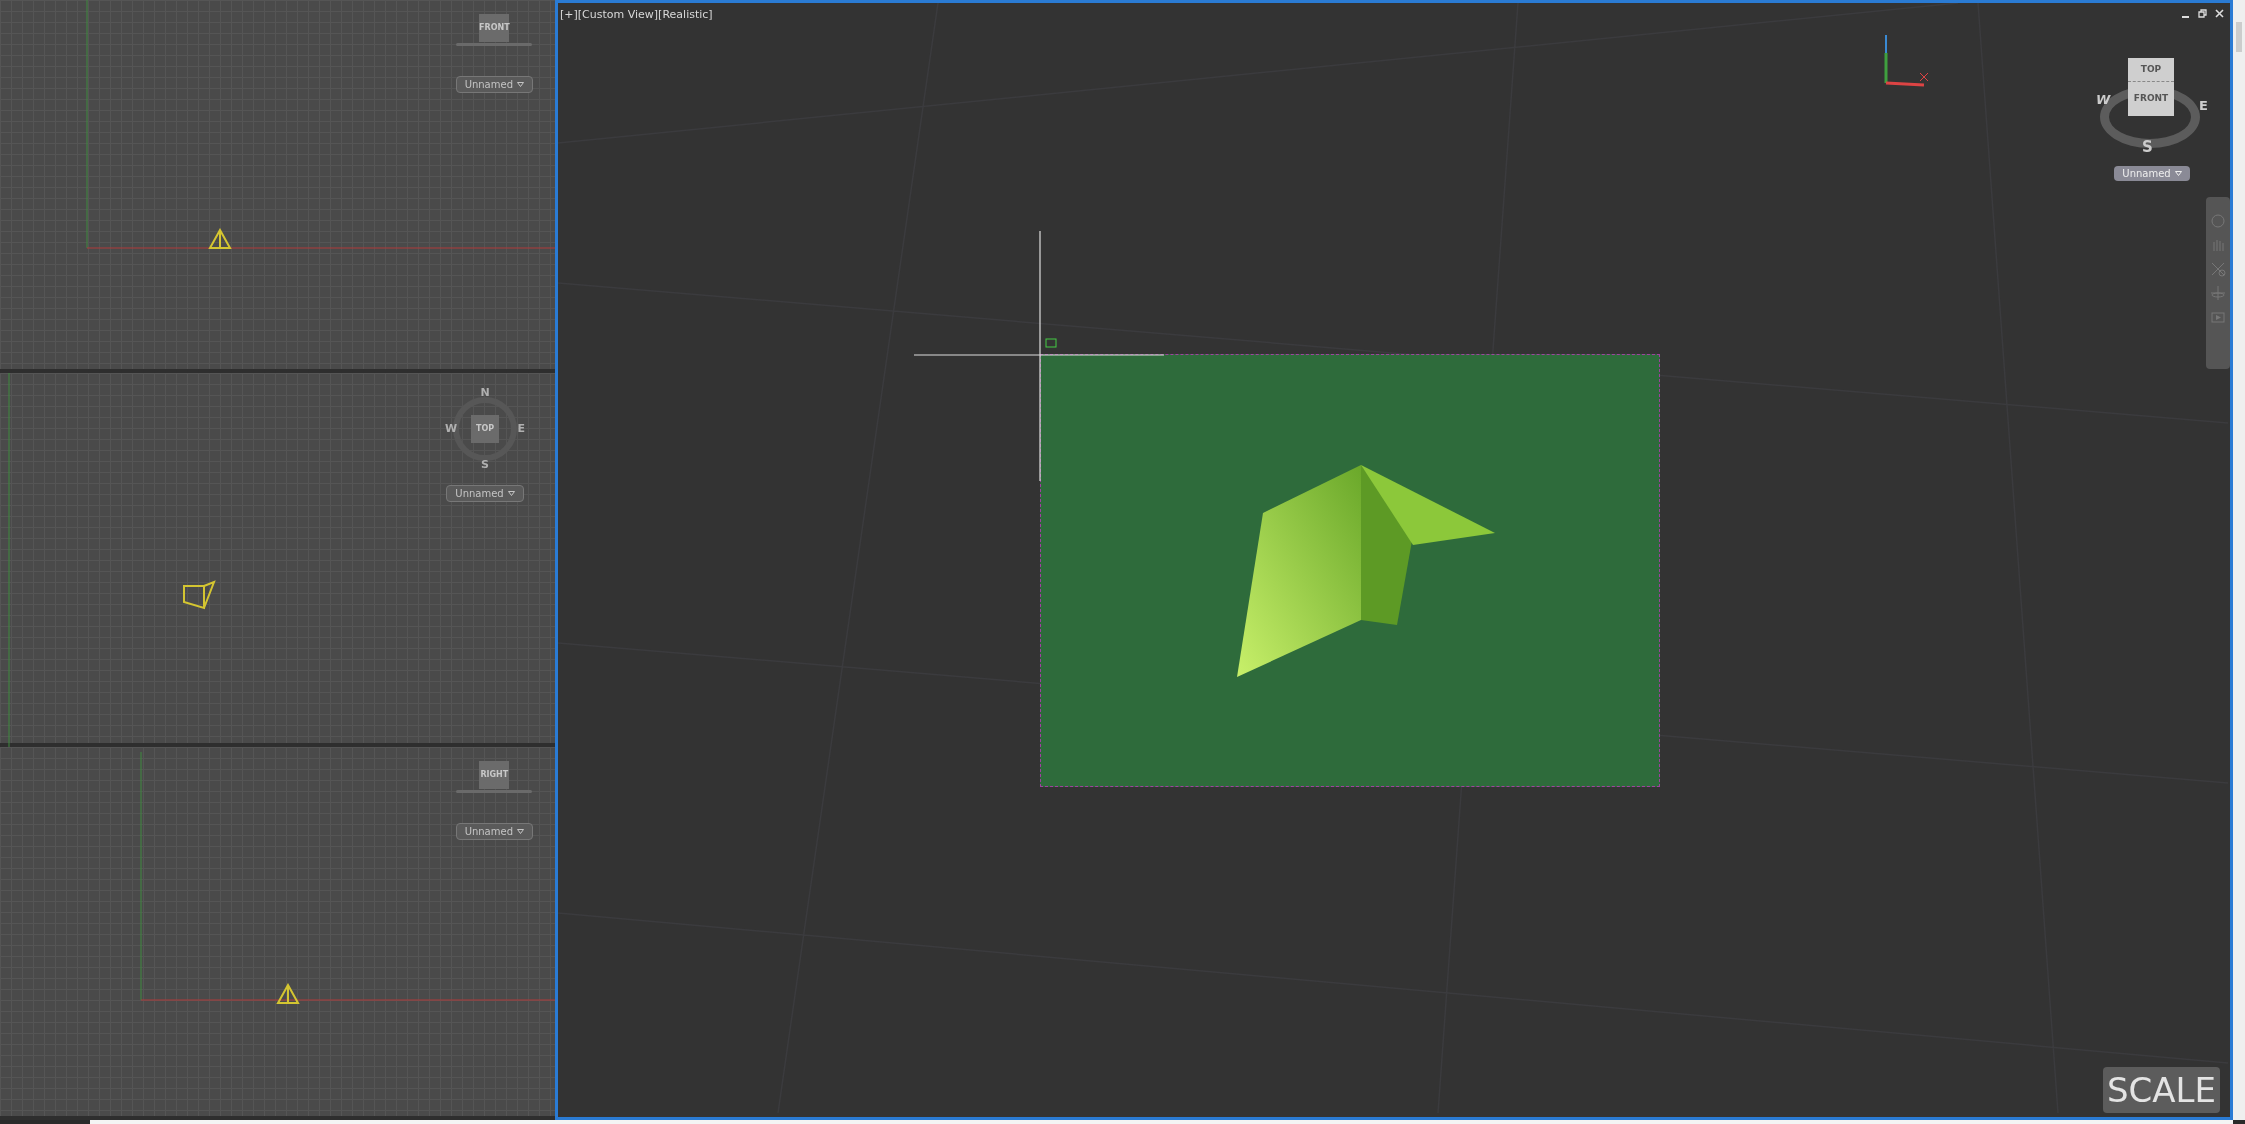  Describe the element at coordinates (485, 429) in the screenshot. I see `view-cube: TOP` at that location.